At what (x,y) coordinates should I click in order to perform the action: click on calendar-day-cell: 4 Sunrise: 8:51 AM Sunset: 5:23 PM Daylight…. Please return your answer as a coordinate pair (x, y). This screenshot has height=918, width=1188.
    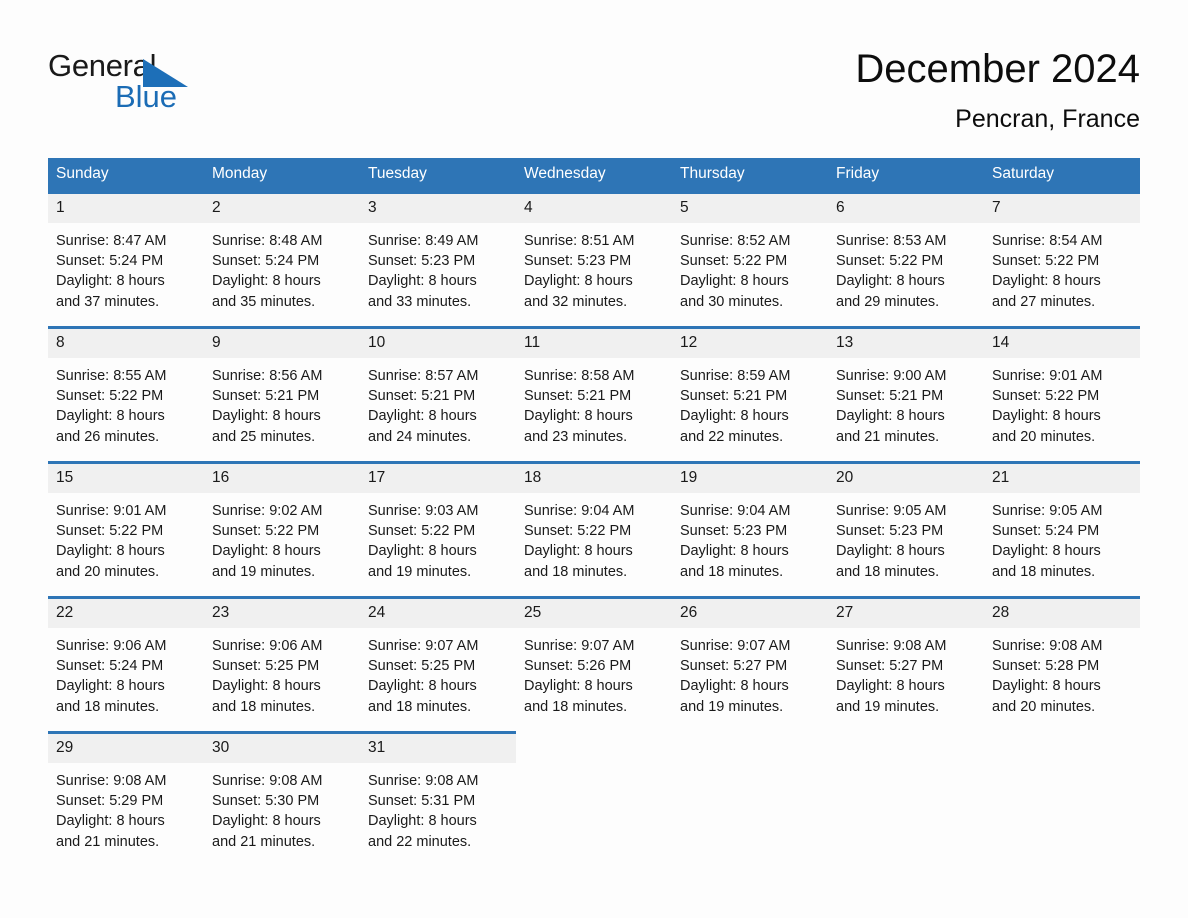
    Looking at the image, I should click on (594, 259).